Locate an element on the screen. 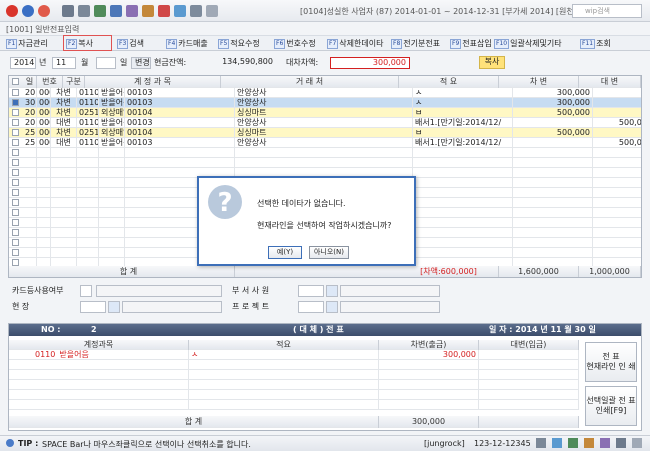  memo-icon is located at coordinates (605, 443).